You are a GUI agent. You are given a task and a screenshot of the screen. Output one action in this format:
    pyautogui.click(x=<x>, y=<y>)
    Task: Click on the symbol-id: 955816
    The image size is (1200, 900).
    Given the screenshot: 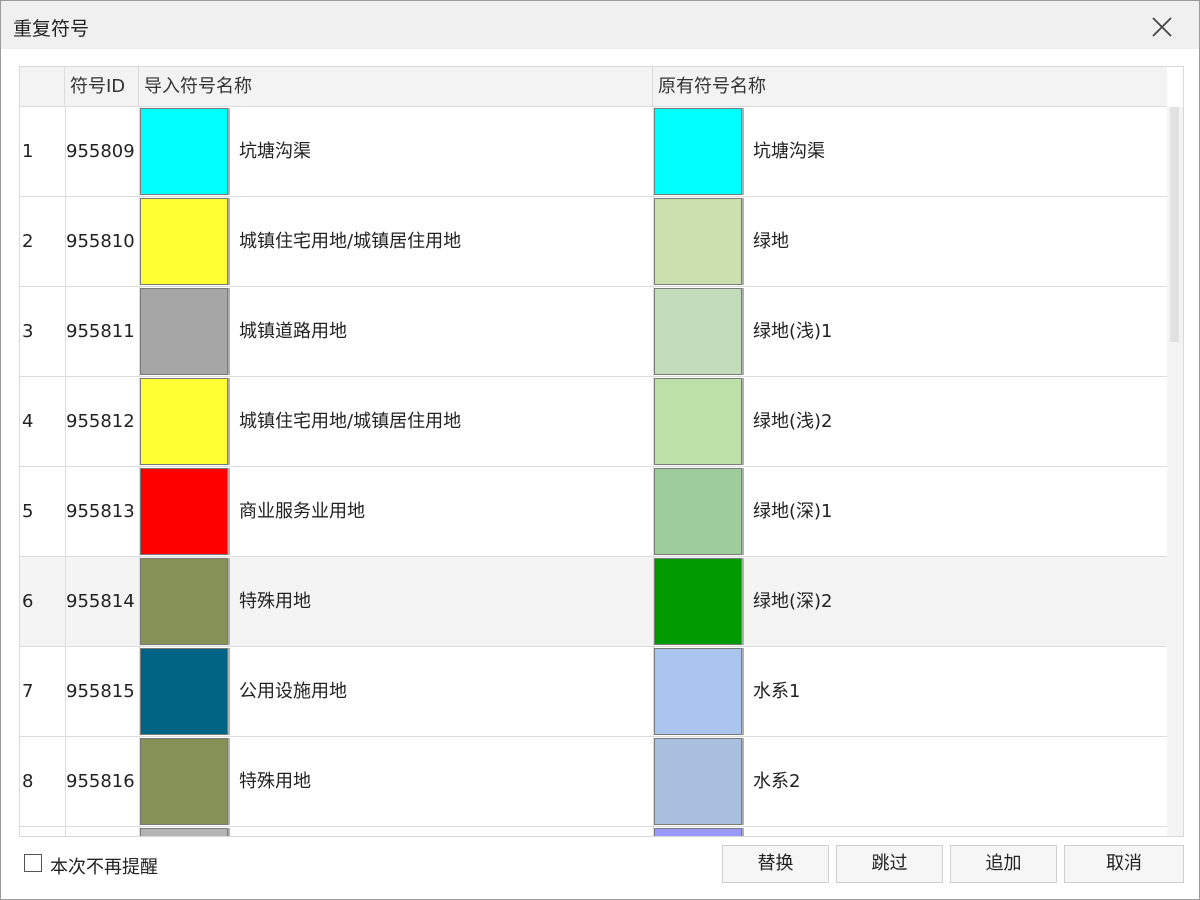 What is the action you would take?
    pyautogui.click(x=100, y=781)
    